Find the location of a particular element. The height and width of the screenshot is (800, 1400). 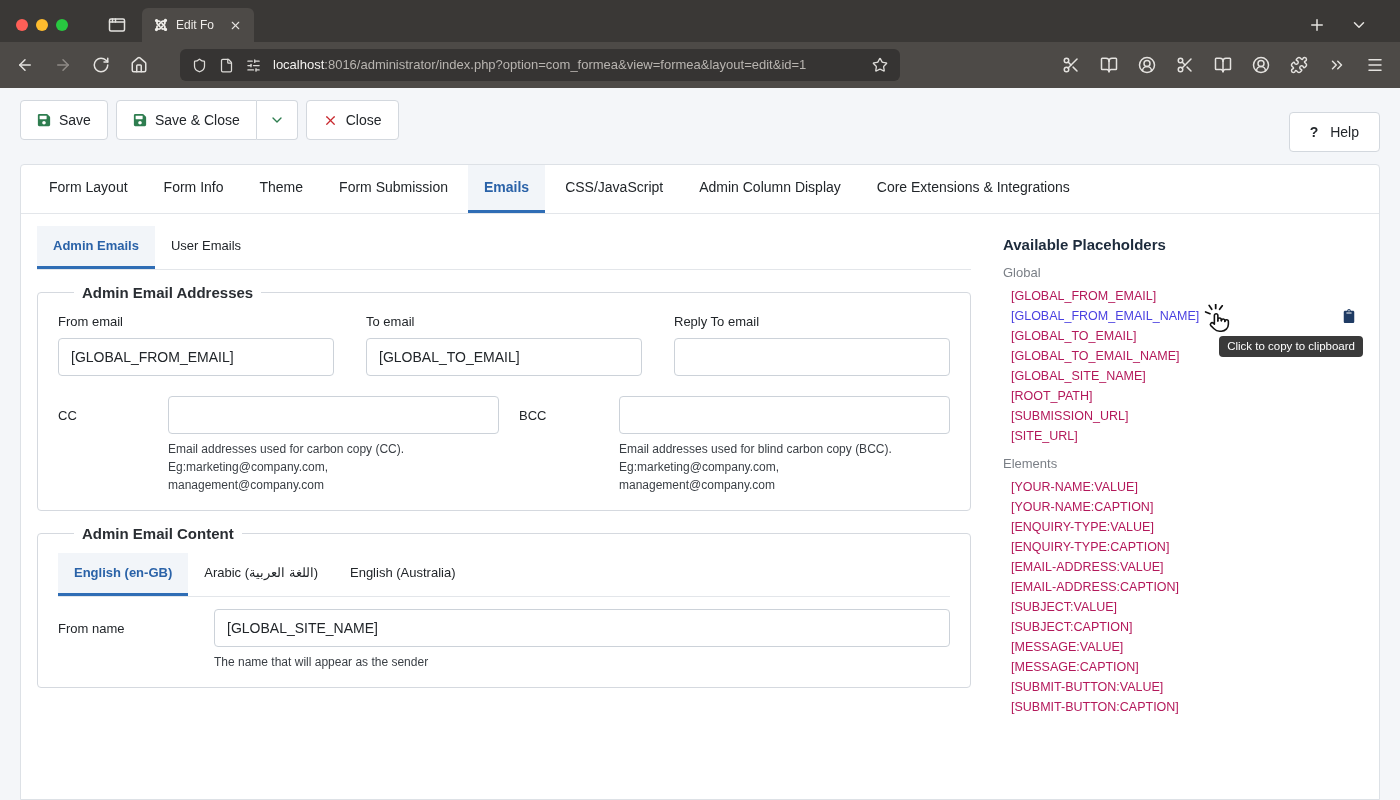

tab: English (Australia) is located at coordinates (403, 574).